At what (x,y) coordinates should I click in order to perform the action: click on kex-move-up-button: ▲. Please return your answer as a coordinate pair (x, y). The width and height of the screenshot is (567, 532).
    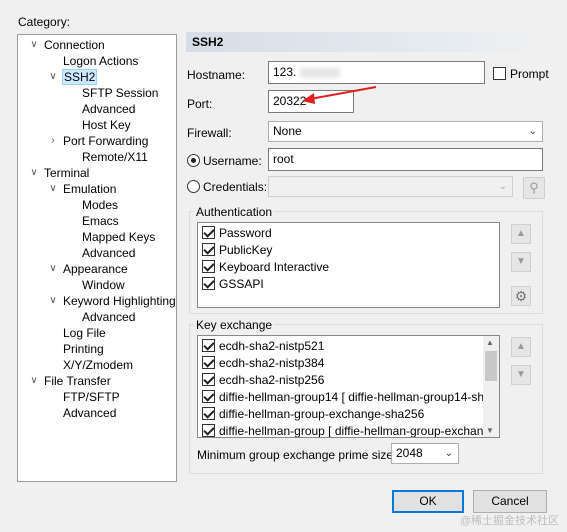
    Looking at the image, I should click on (521, 347).